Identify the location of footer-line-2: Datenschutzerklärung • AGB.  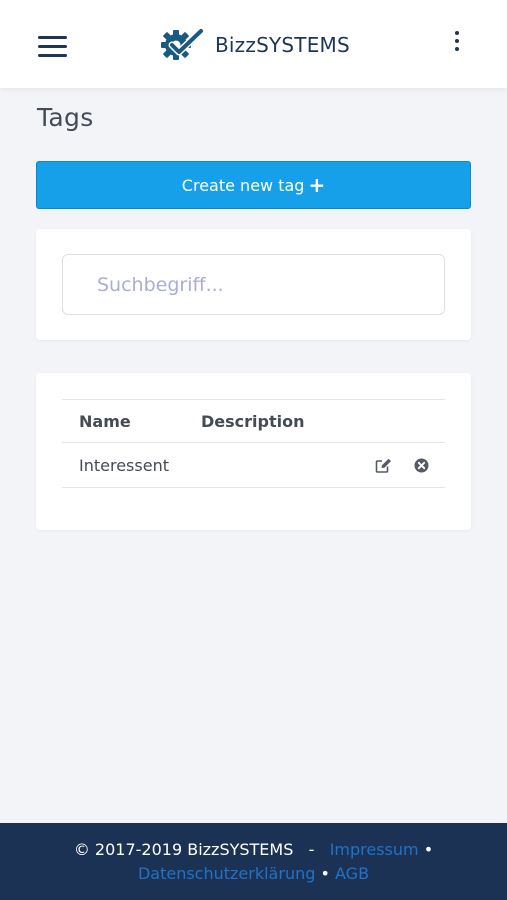
(253, 873).